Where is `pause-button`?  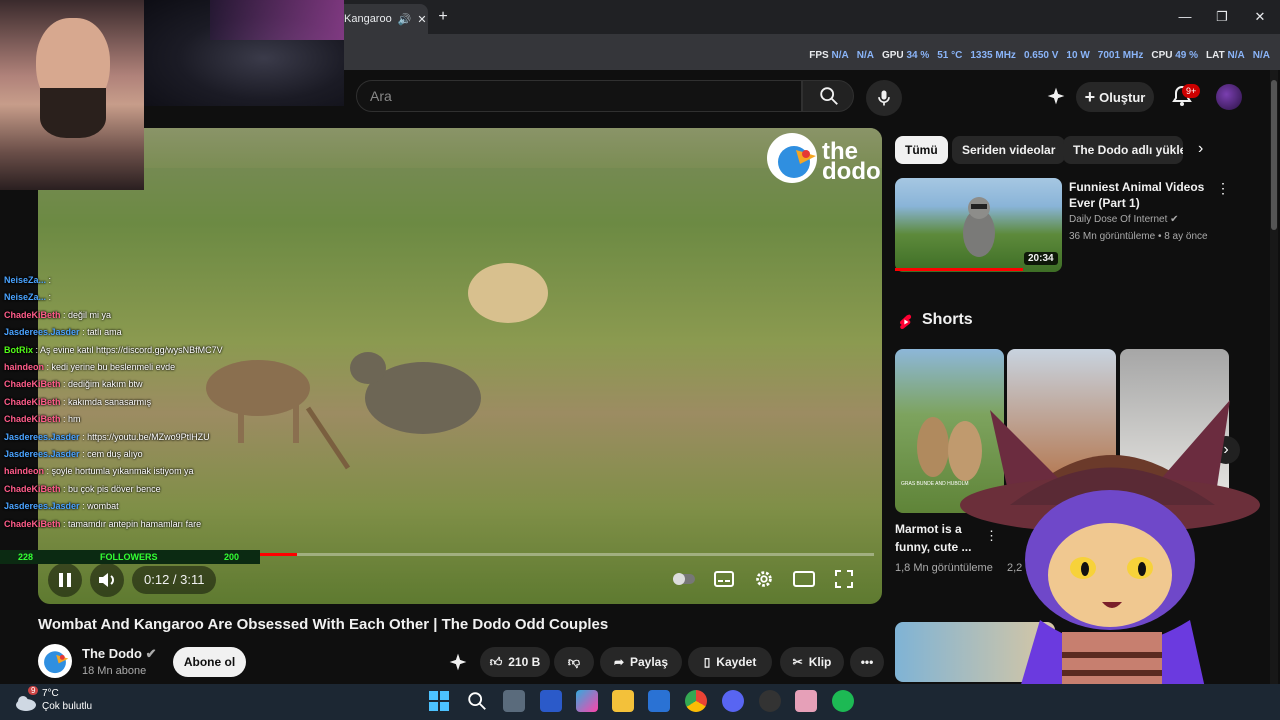
pause-button is located at coordinates (65, 580).